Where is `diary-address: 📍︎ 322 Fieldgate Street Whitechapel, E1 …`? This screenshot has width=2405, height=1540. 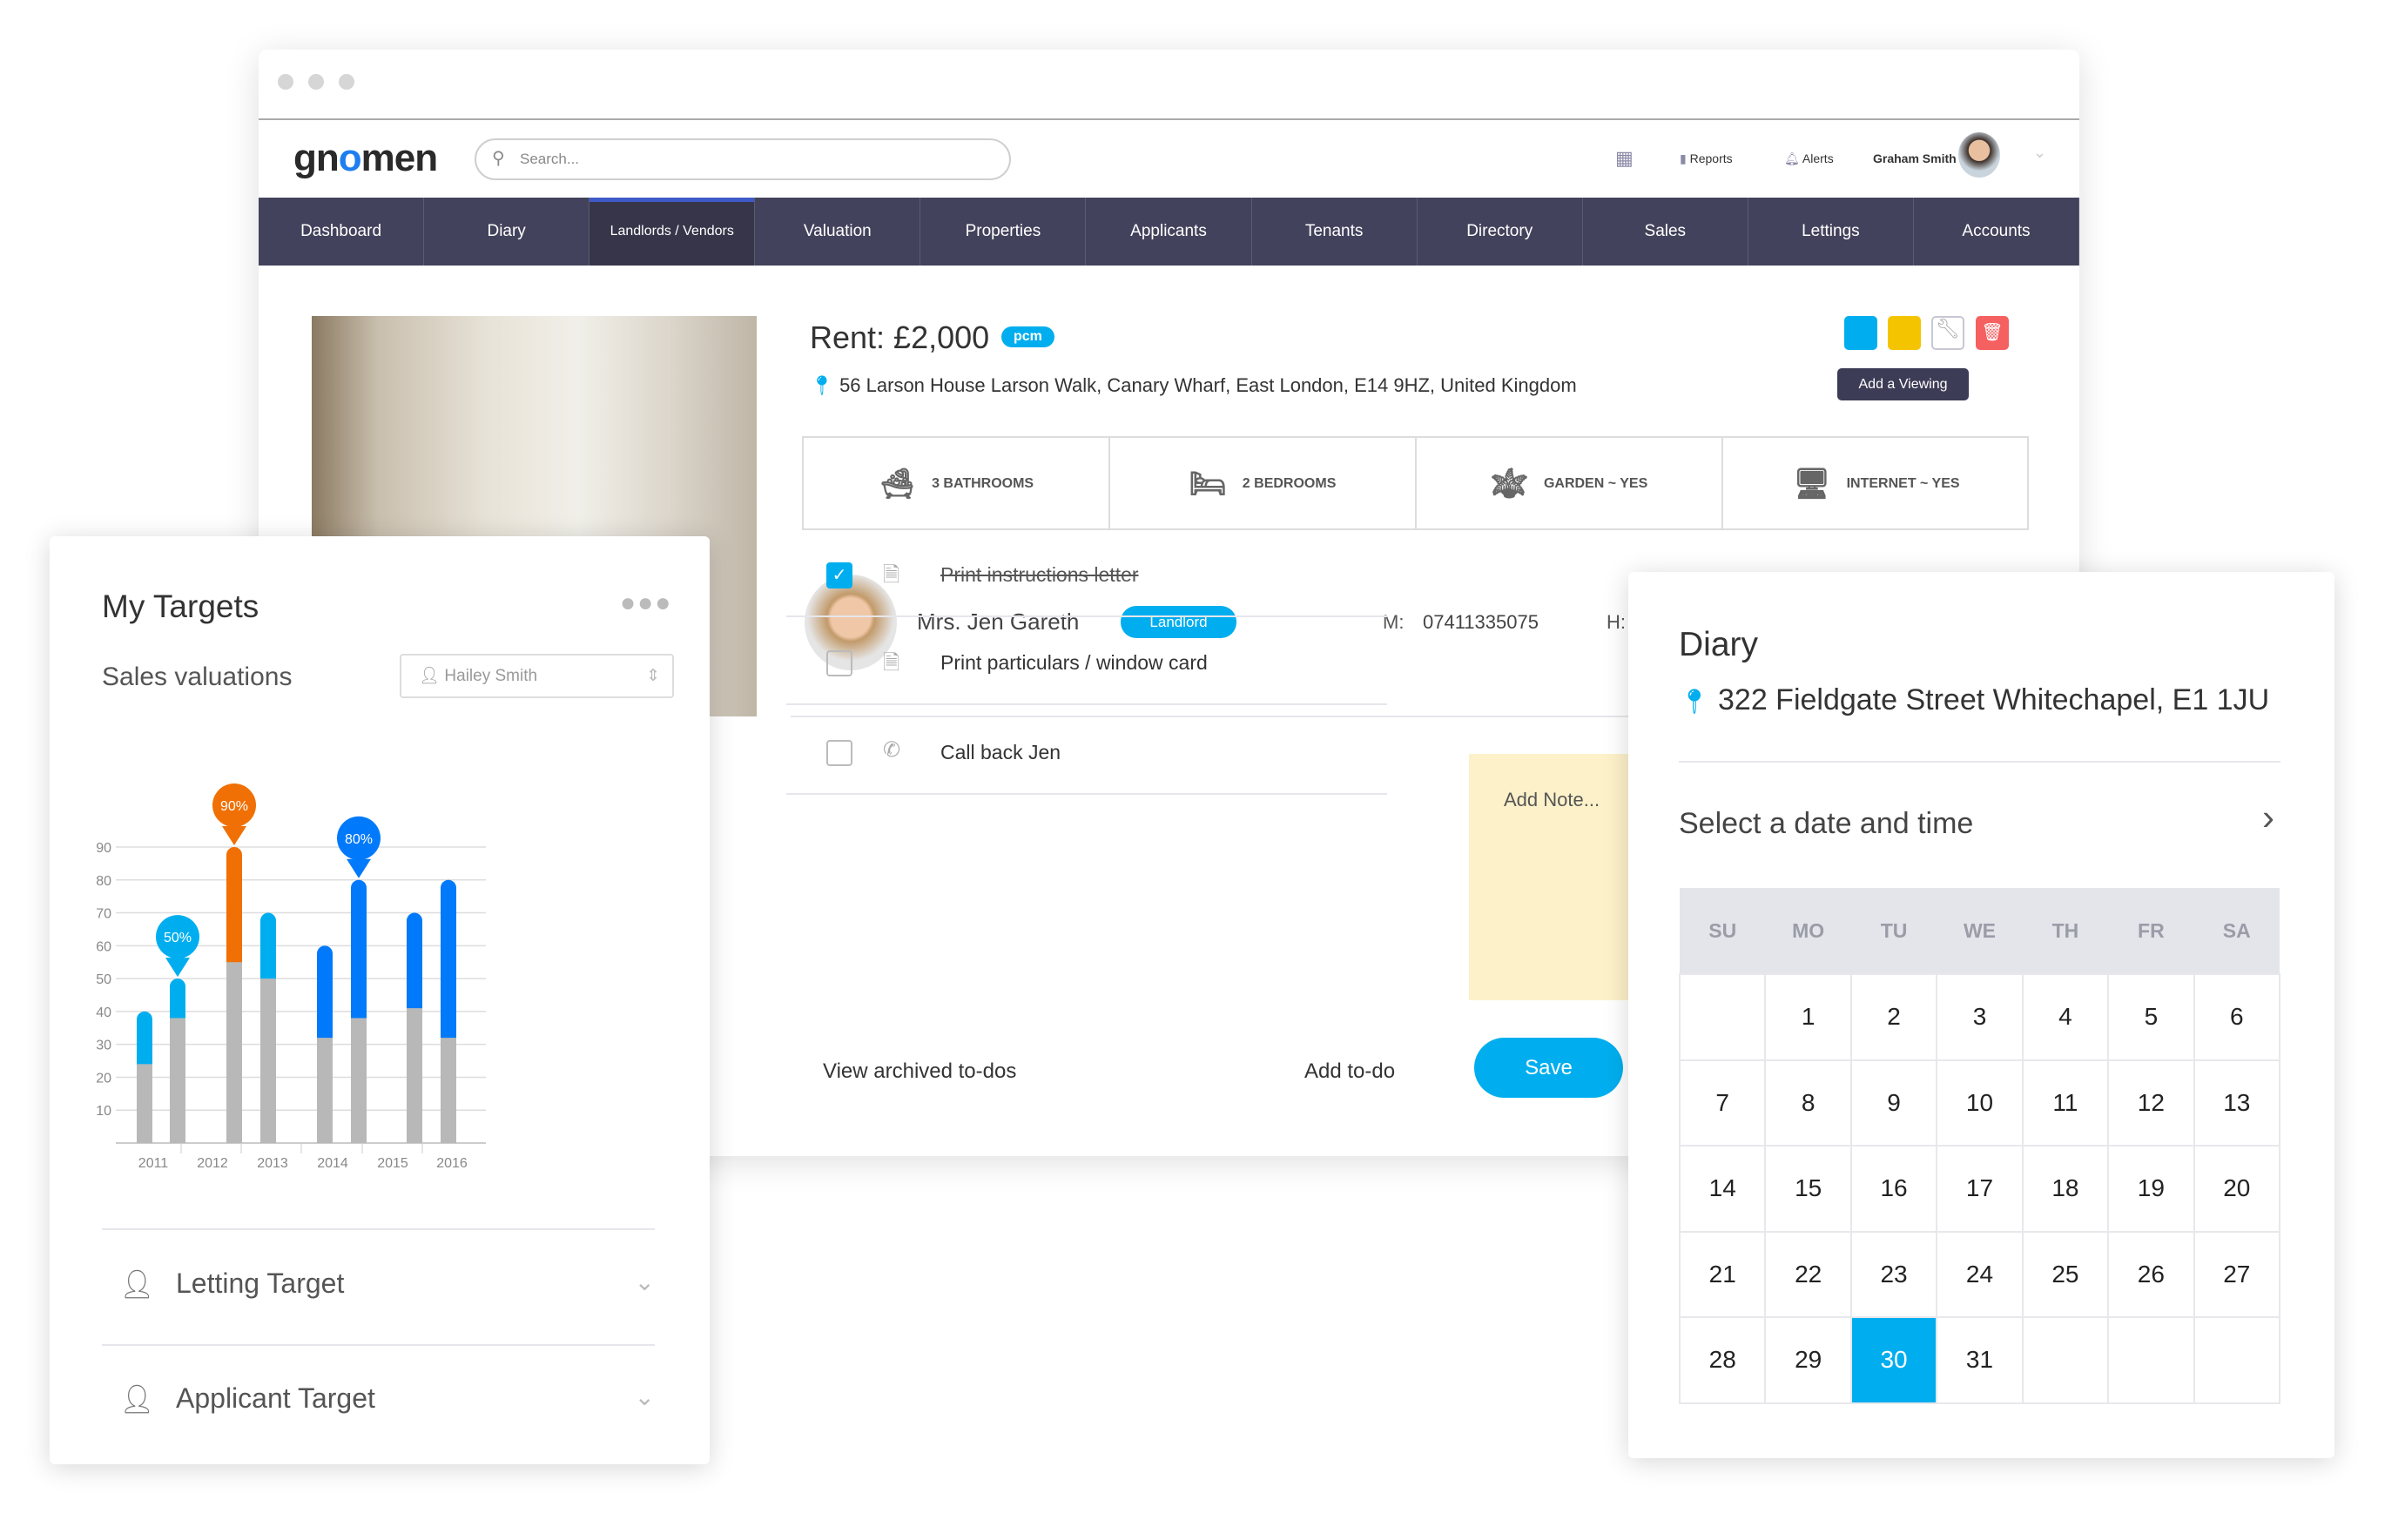 diary-address: 📍︎ 322 Fieldgate Street Whitechapel, E1 … is located at coordinates (1974, 699).